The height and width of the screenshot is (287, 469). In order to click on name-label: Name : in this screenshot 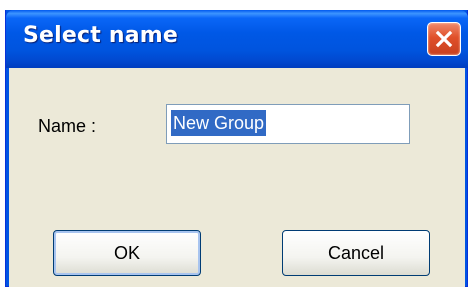, I will do `click(67, 126)`.